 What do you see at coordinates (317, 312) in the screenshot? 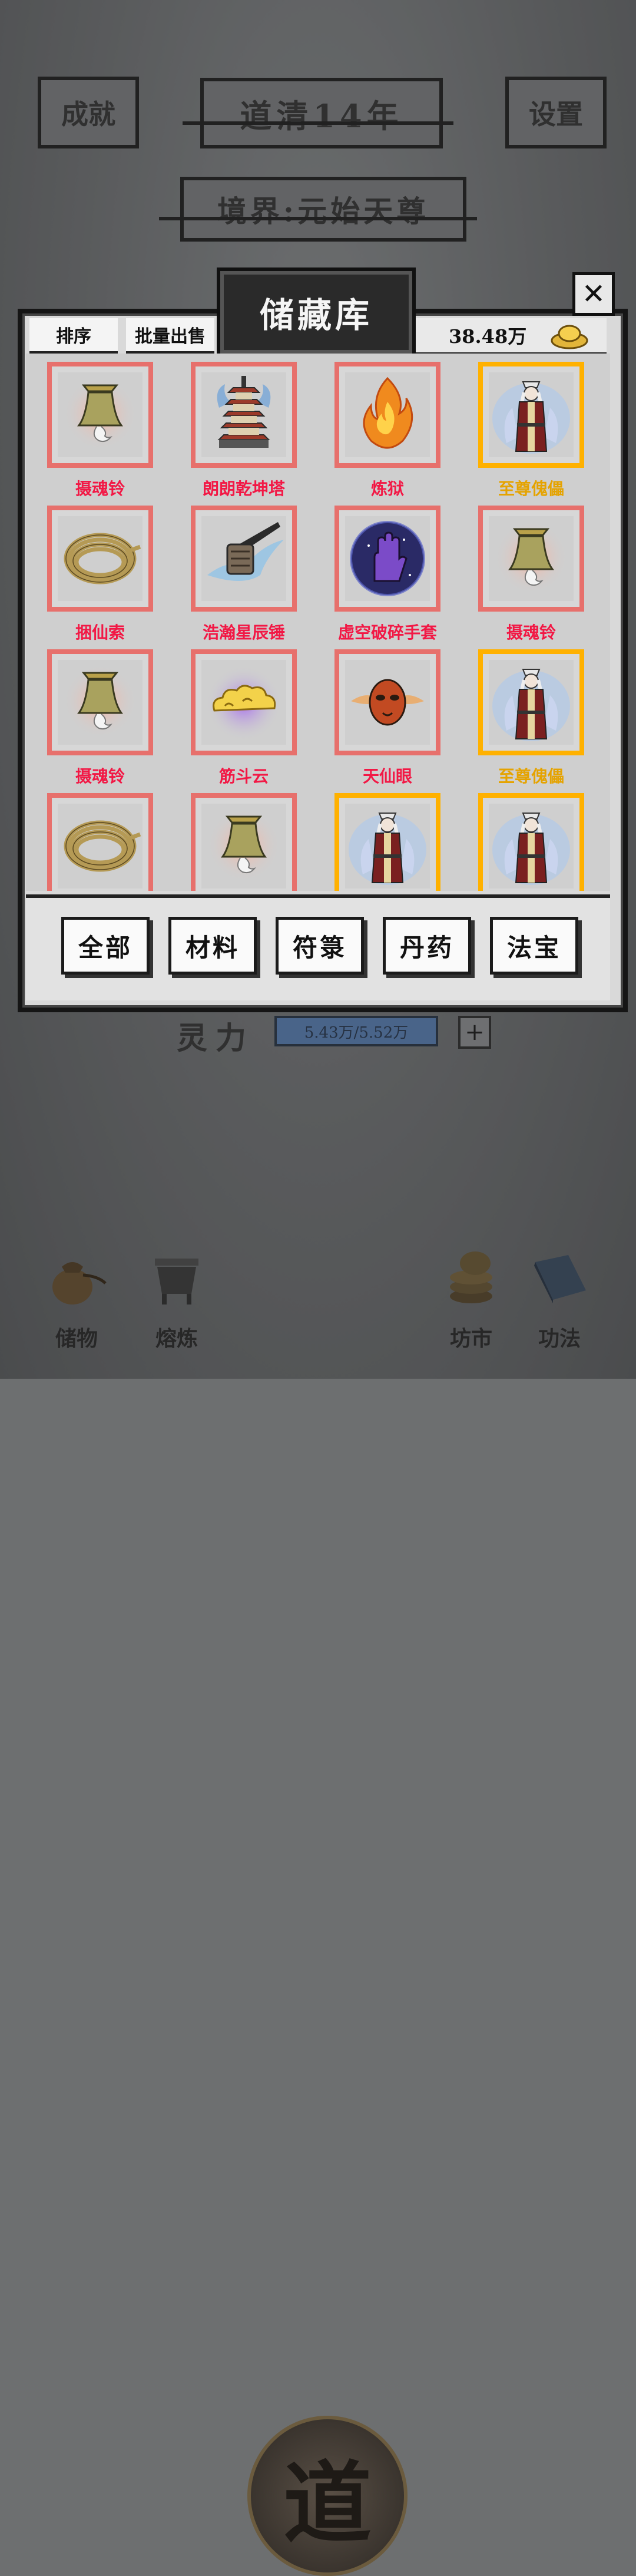
I see `storage-title: 储藏库` at bounding box center [317, 312].